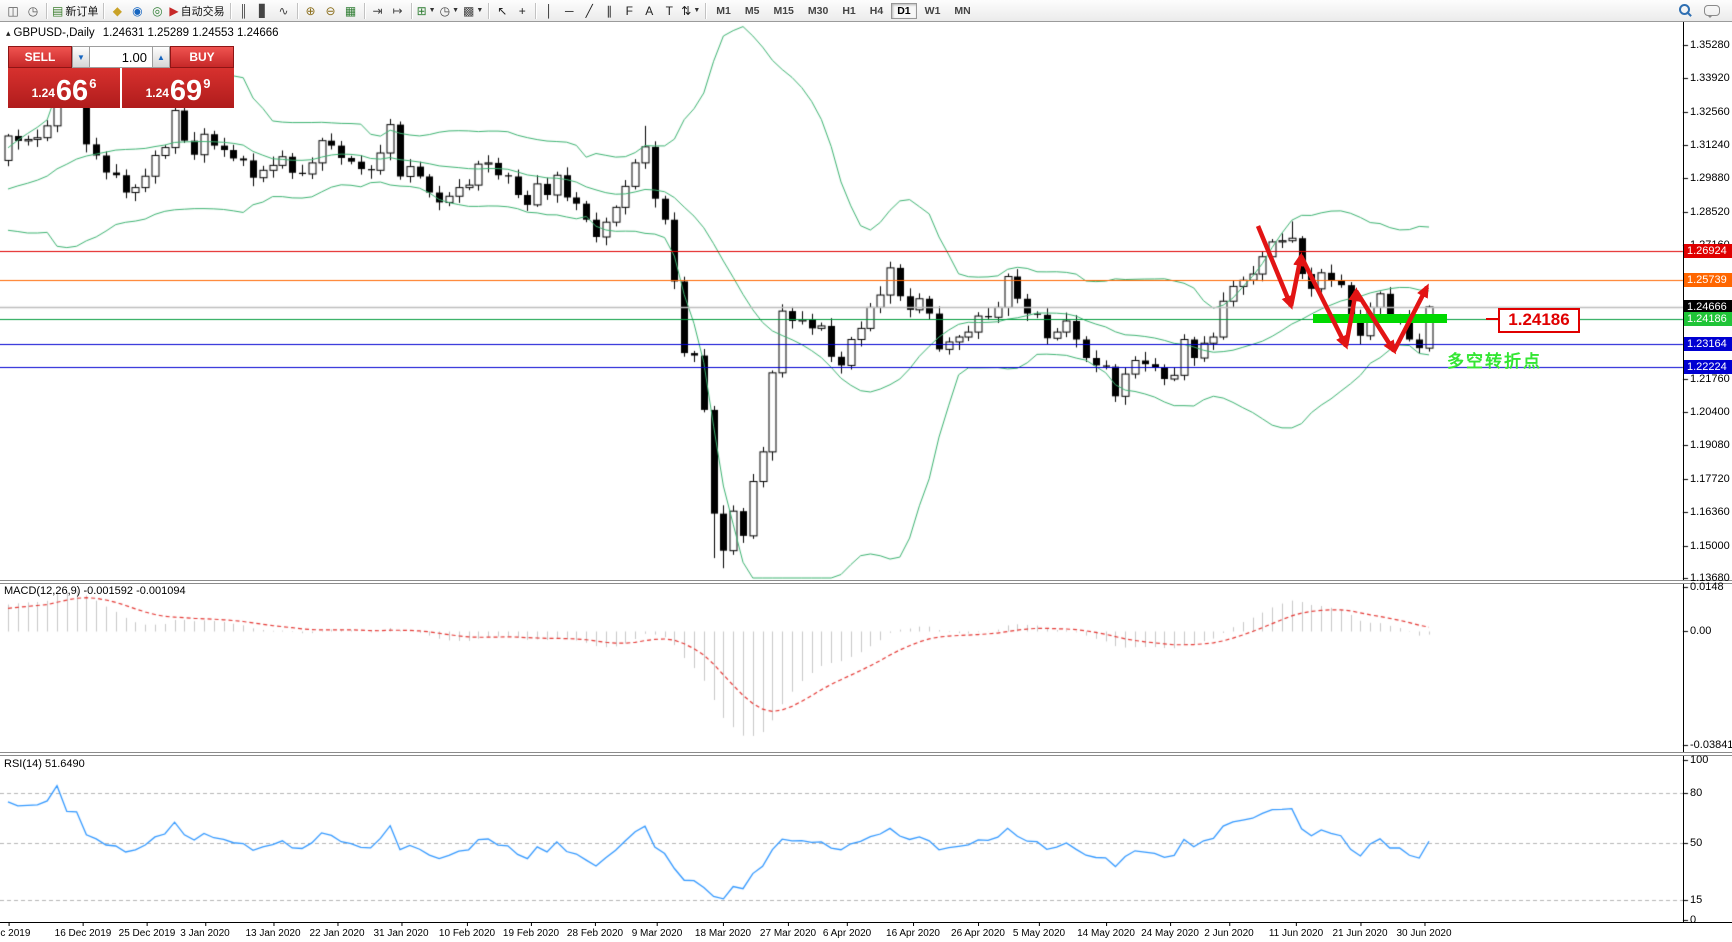 This screenshot has height=942, width=1732. I want to click on vertical-line-tool-icon: │, so click(549, 10).